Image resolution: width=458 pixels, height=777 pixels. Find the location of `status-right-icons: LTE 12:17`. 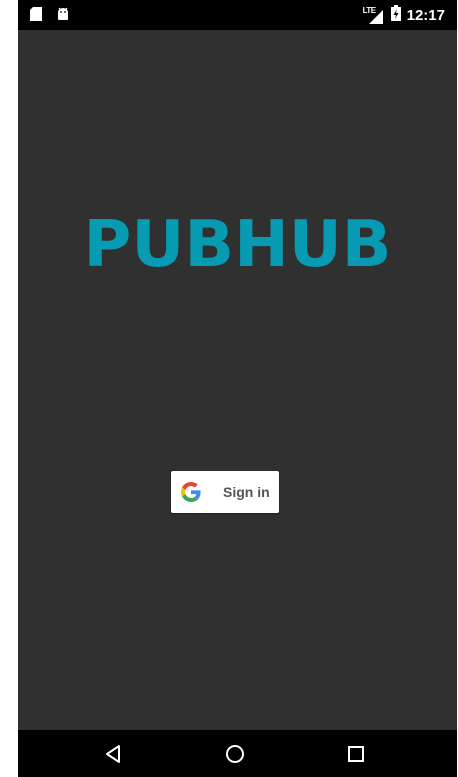

status-right-icons: LTE 12:17 is located at coordinates (404, 15).